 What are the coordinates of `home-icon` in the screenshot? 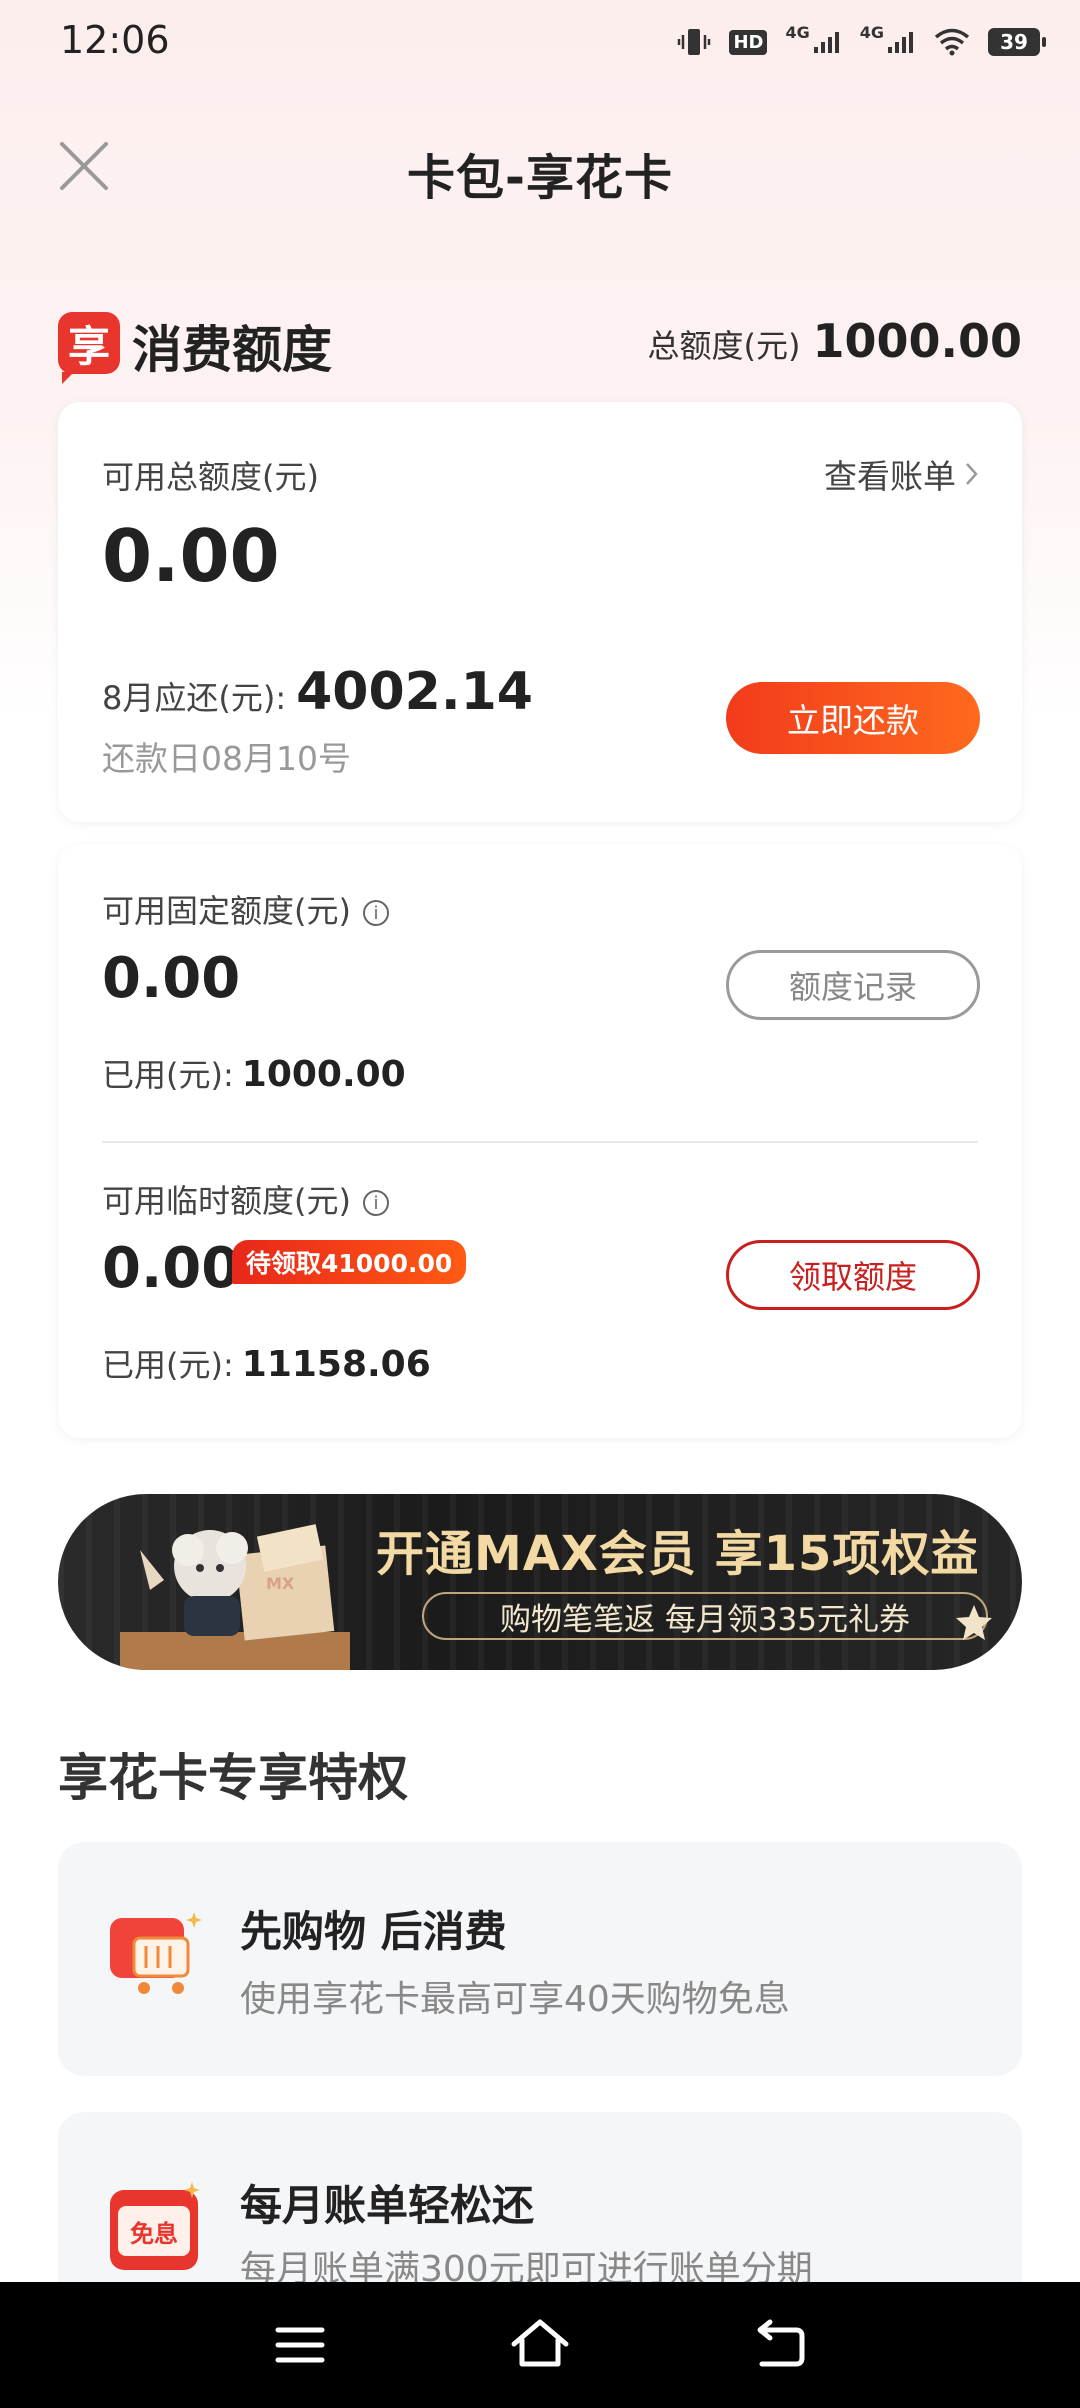 It's located at (540, 2343).